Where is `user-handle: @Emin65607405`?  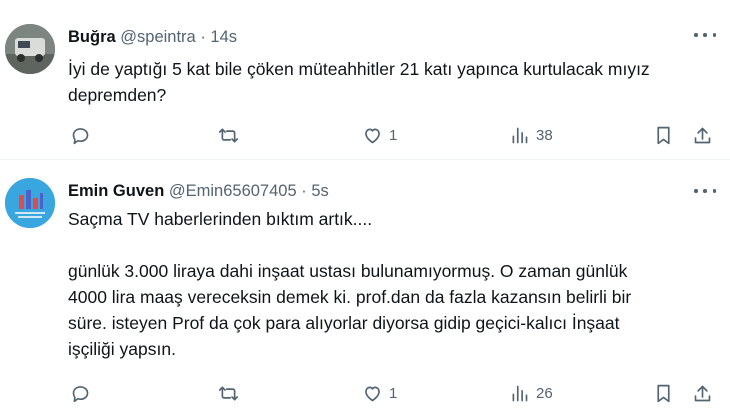 user-handle: @Emin65607405 is located at coordinates (233, 191).